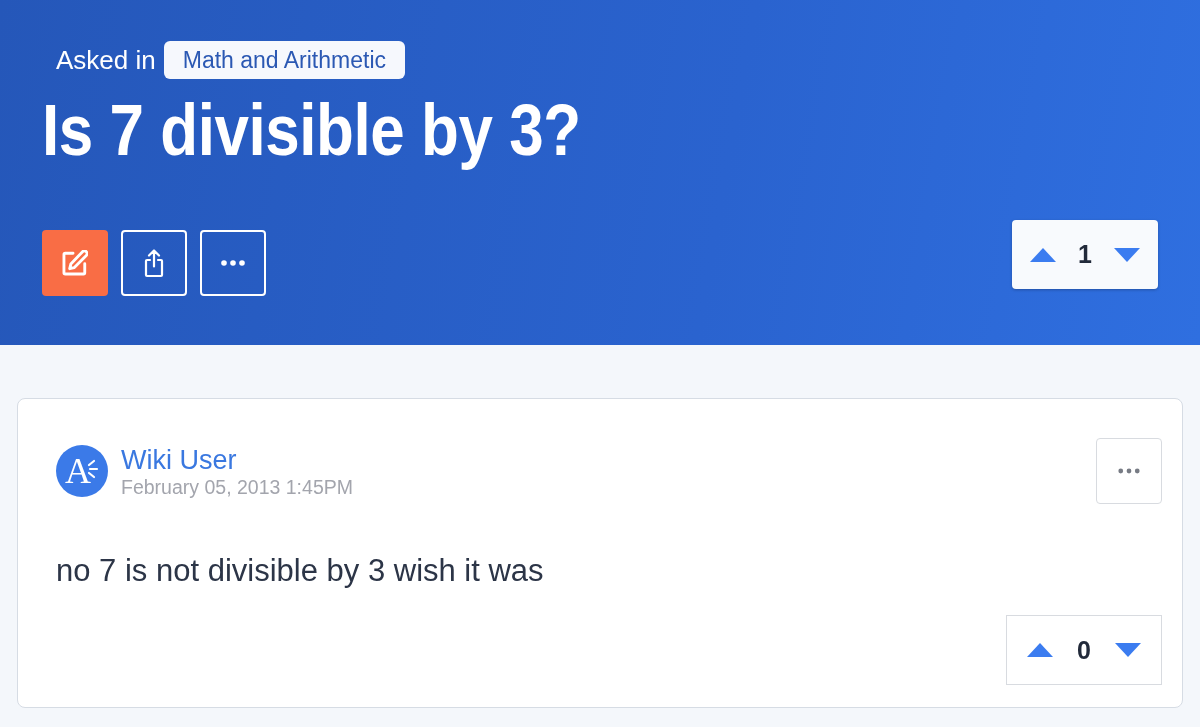 The width and height of the screenshot is (1200, 727). I want to click on pencil-square-icon, so click(75, 263).